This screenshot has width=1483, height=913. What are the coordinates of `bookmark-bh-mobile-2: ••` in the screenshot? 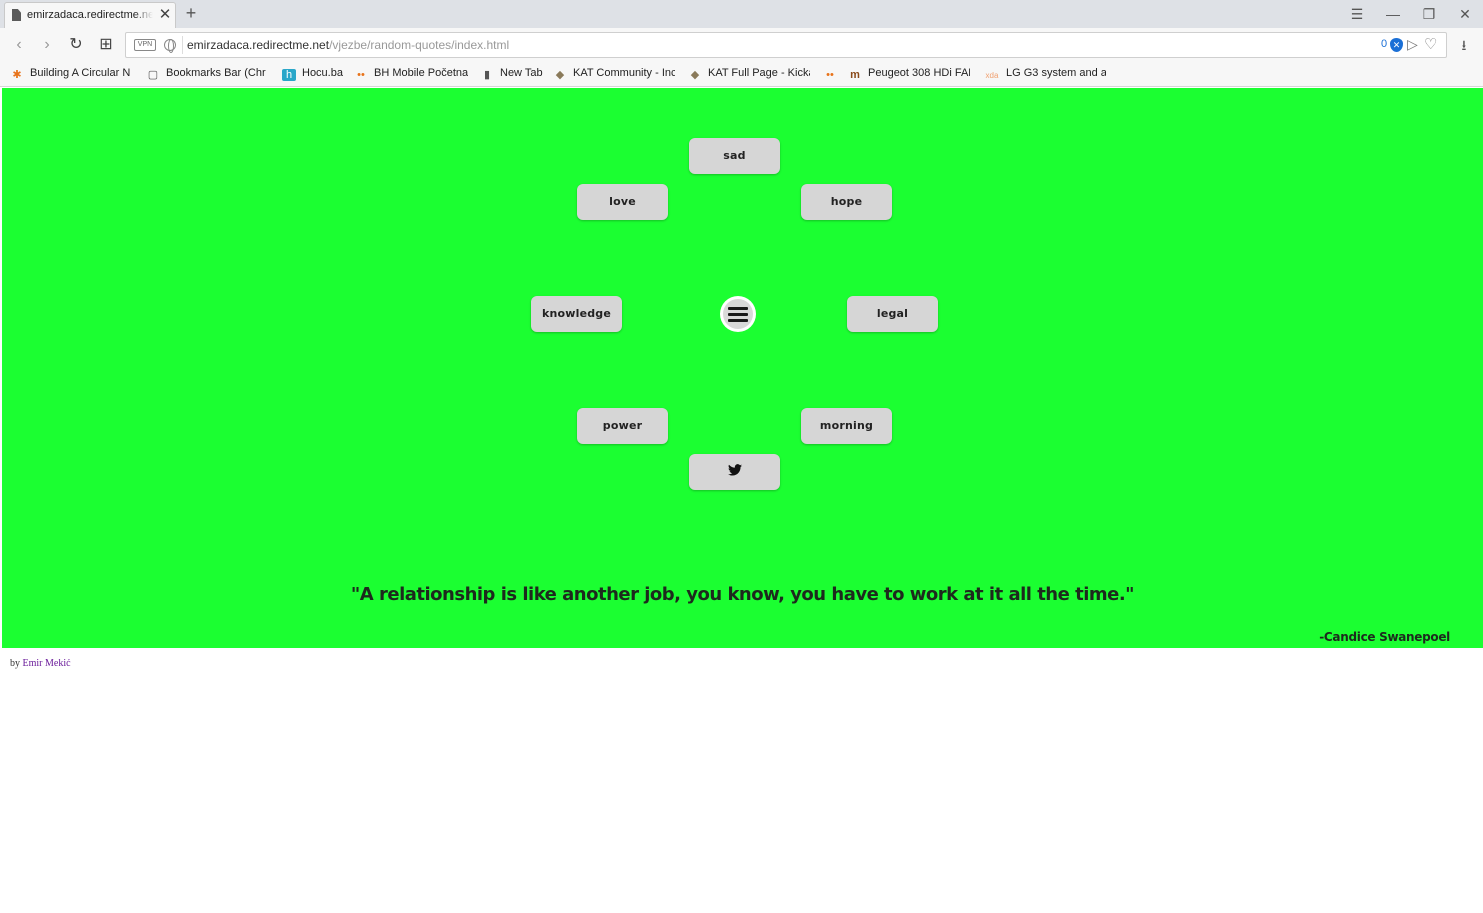 It's located at (832, 75).